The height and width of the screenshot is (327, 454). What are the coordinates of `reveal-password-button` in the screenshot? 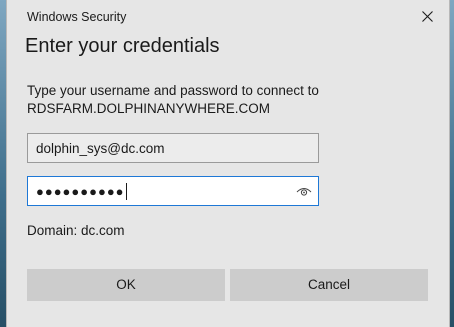 It's located at (304, 191).